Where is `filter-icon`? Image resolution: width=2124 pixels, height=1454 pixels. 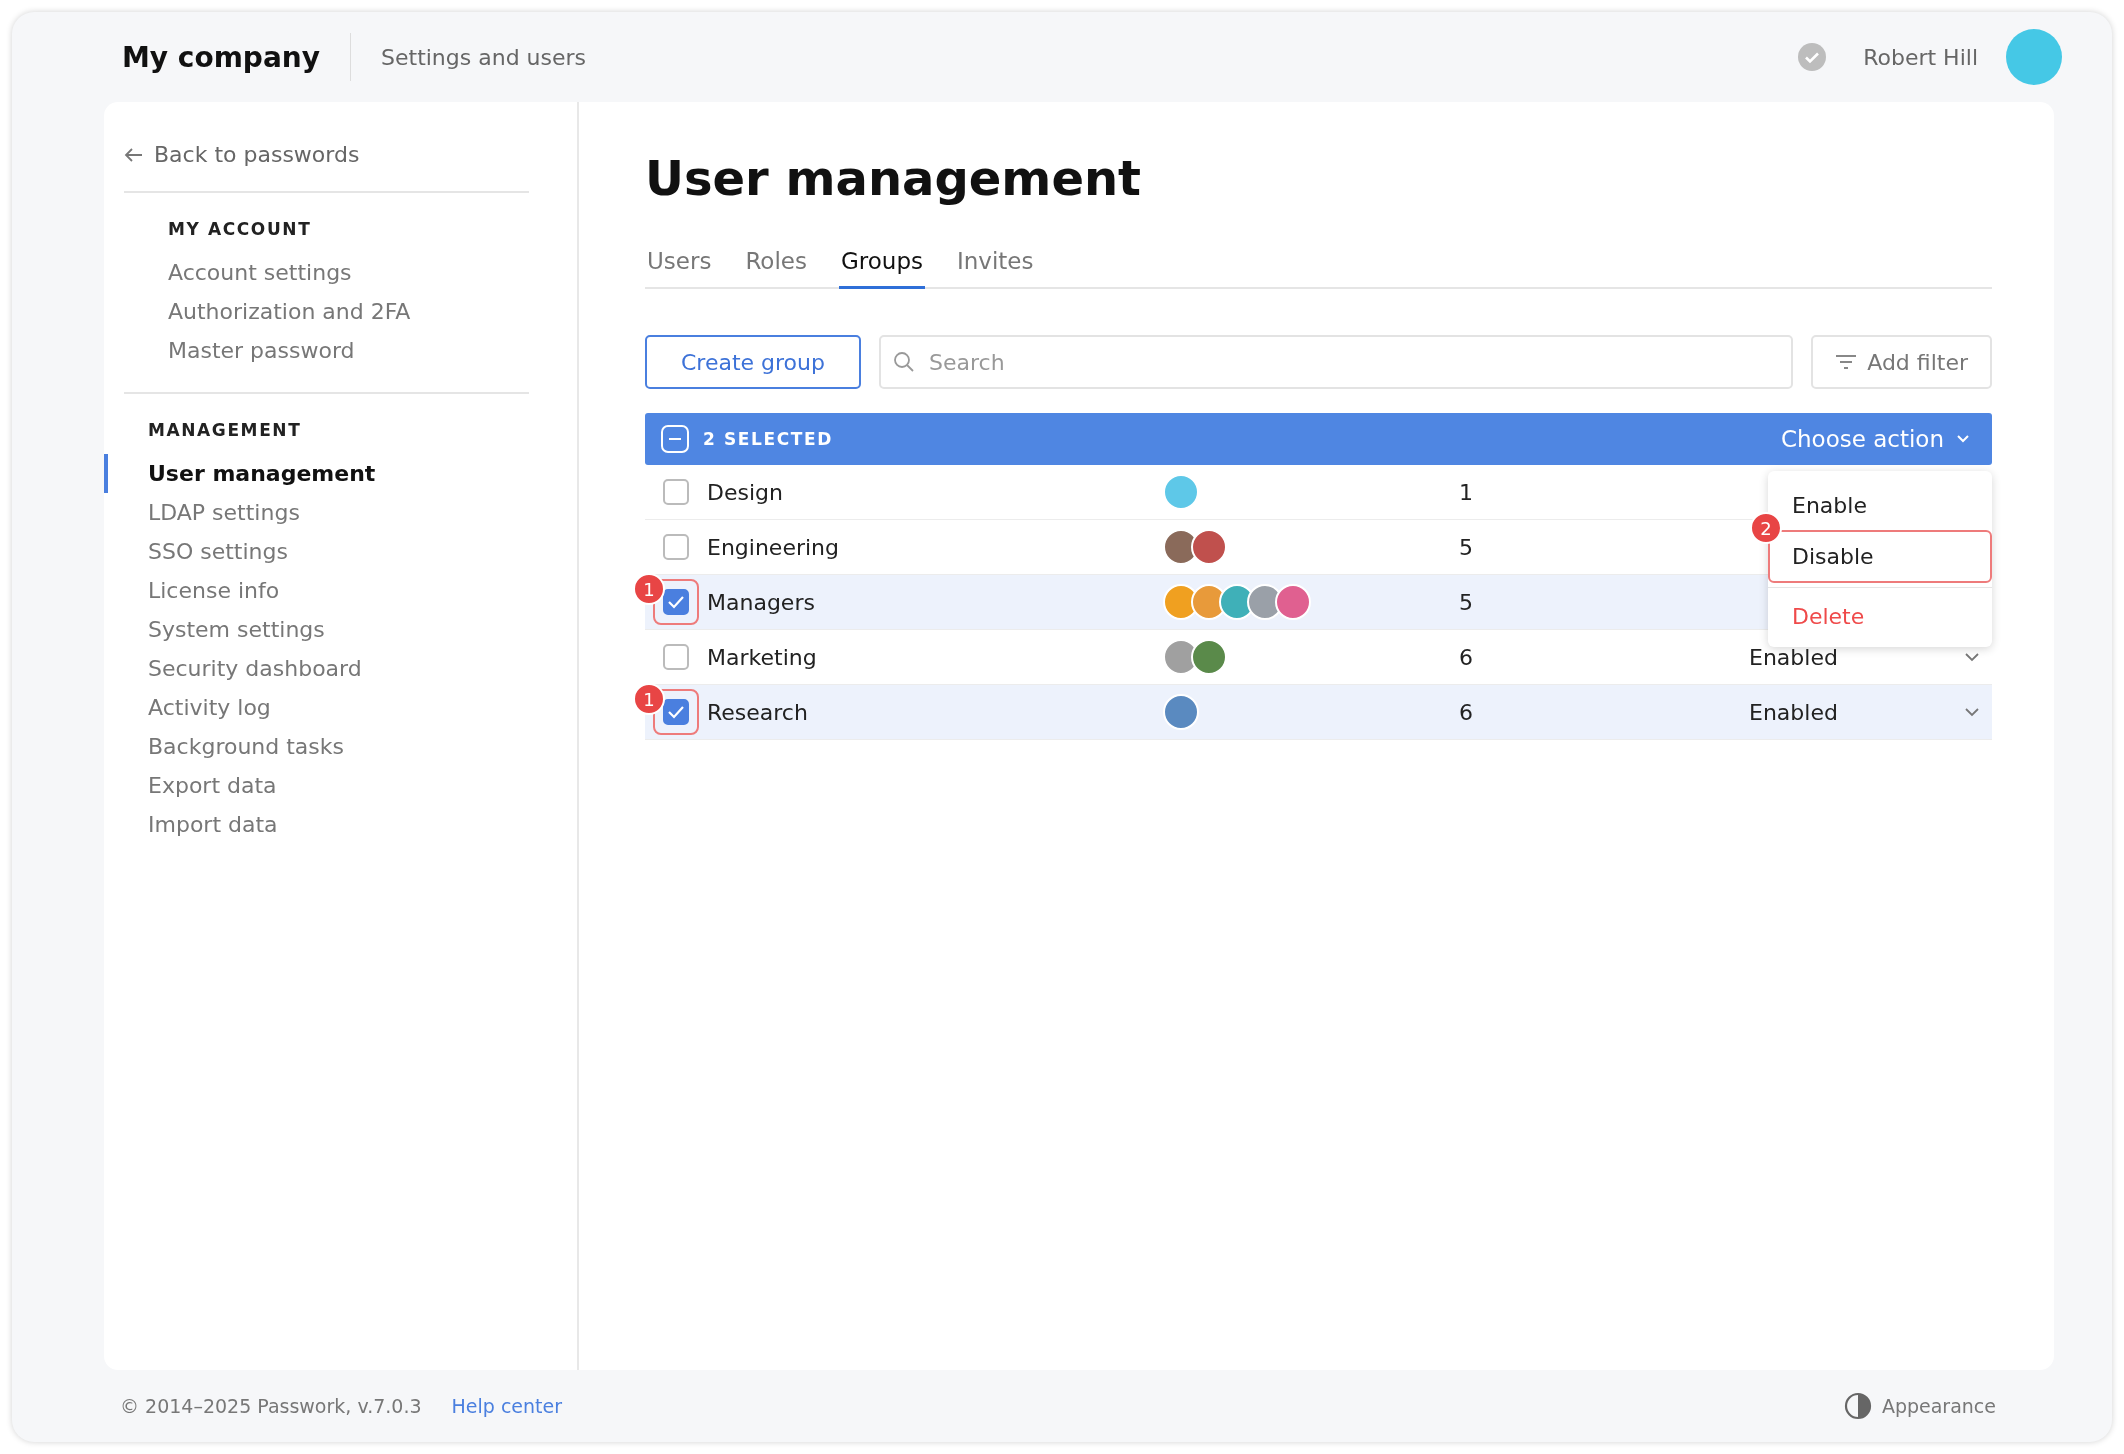 filter-icon is located at coordinates (1846, 362).